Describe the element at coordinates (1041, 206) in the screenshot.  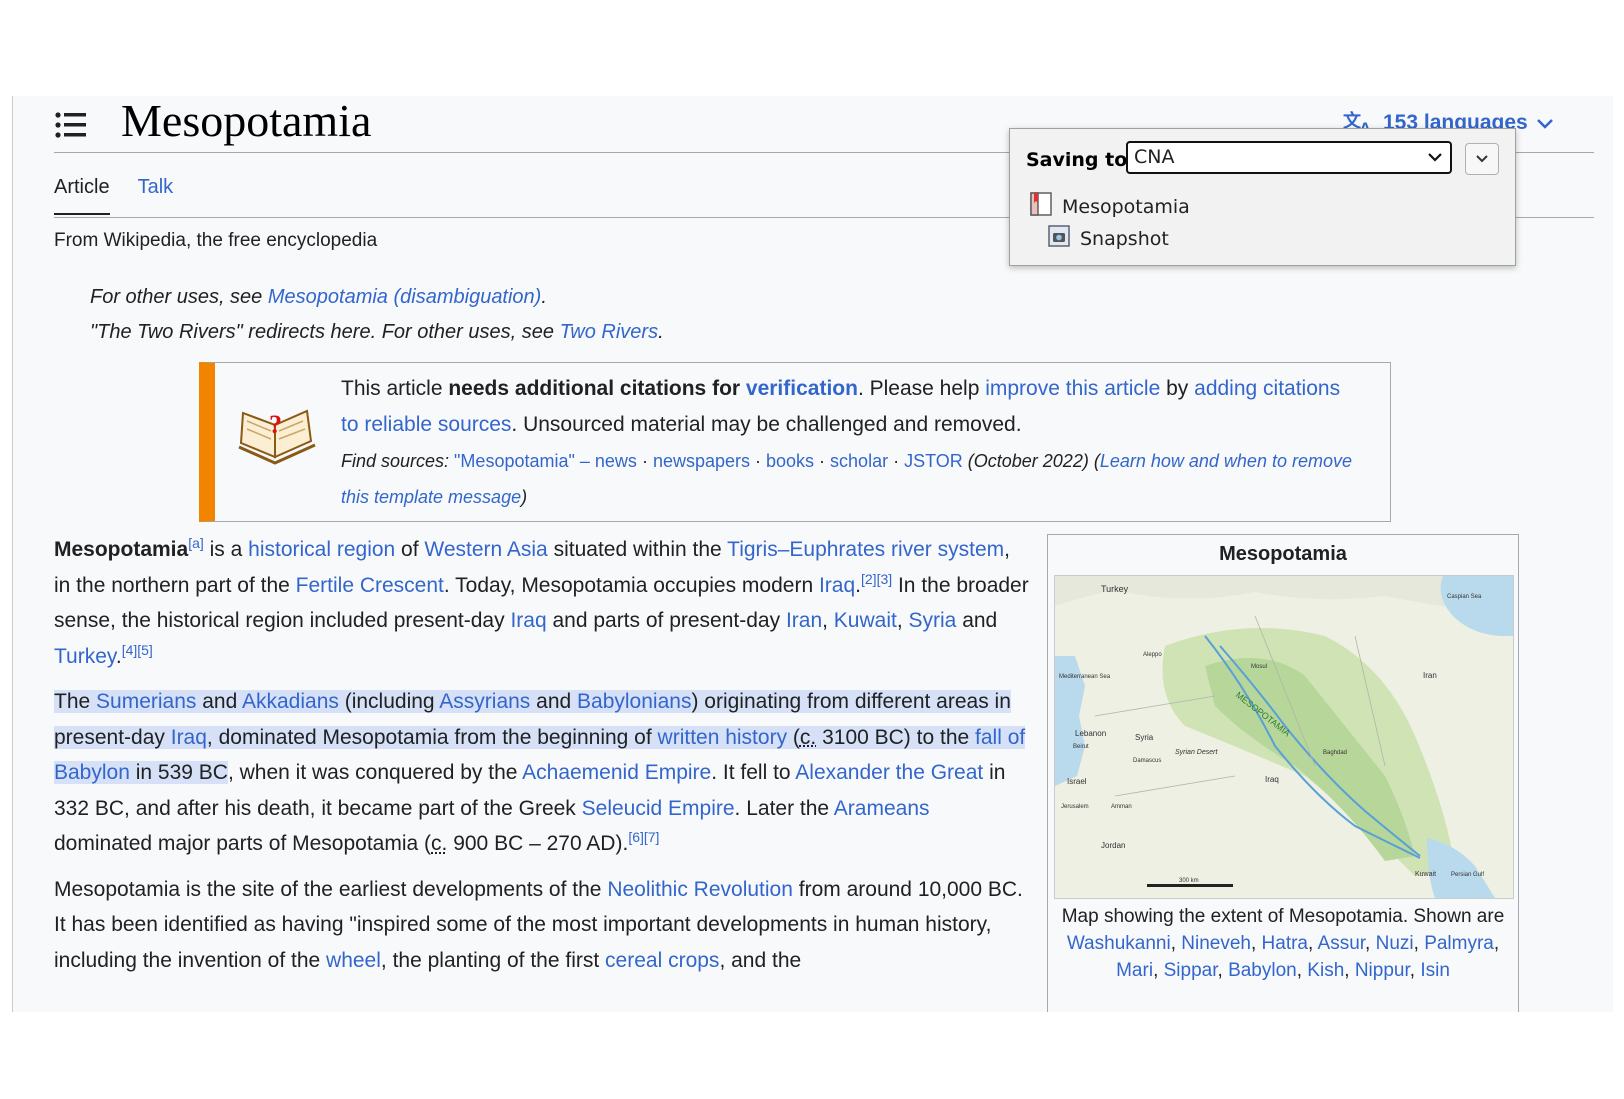
I see `webpage-item-icon` at that location.